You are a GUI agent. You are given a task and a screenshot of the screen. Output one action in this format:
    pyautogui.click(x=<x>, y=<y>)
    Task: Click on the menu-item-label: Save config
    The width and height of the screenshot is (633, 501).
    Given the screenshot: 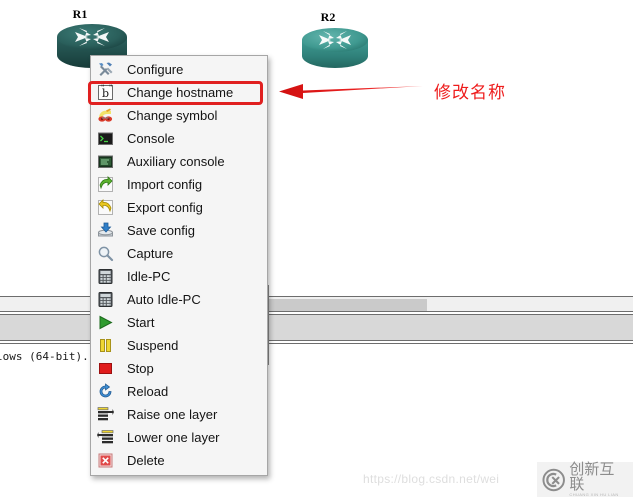 What is the action you would take?
    pyautogui.click(x=161, y=230)
    